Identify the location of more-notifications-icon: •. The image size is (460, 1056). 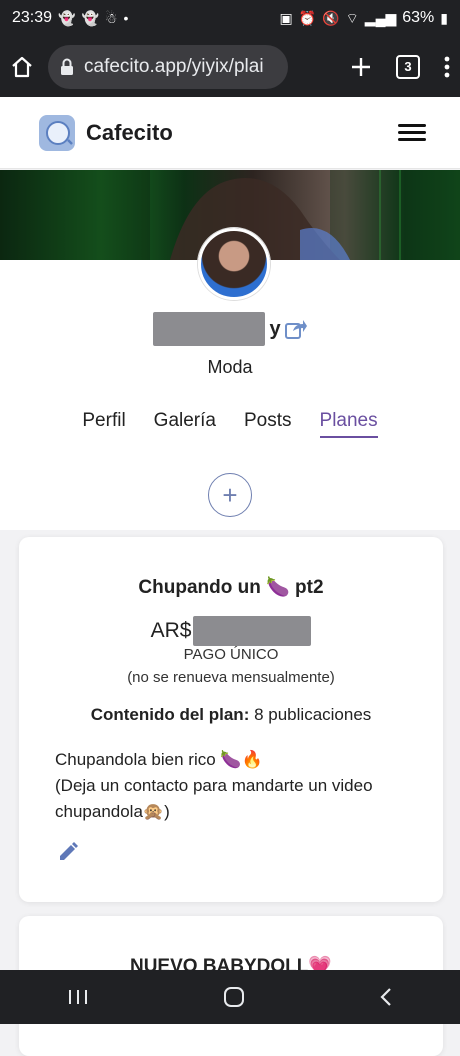
(126, 18).